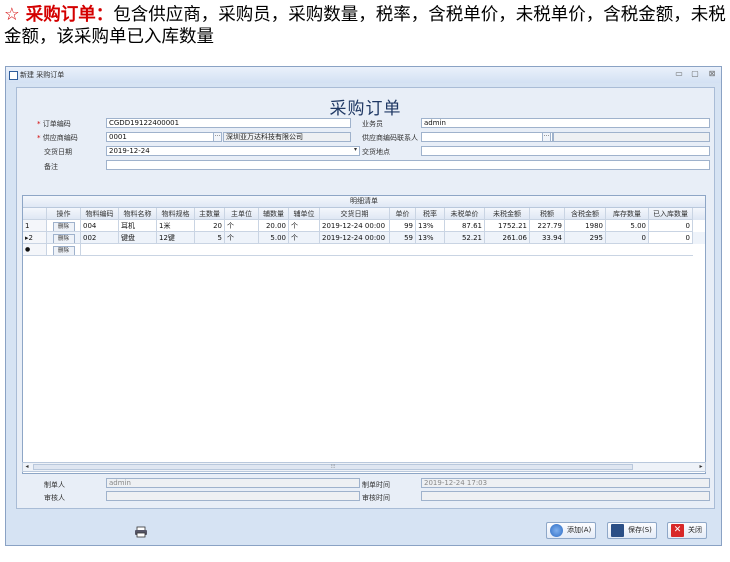  I want to click on column-header: 物料名称, so click(138, 214).